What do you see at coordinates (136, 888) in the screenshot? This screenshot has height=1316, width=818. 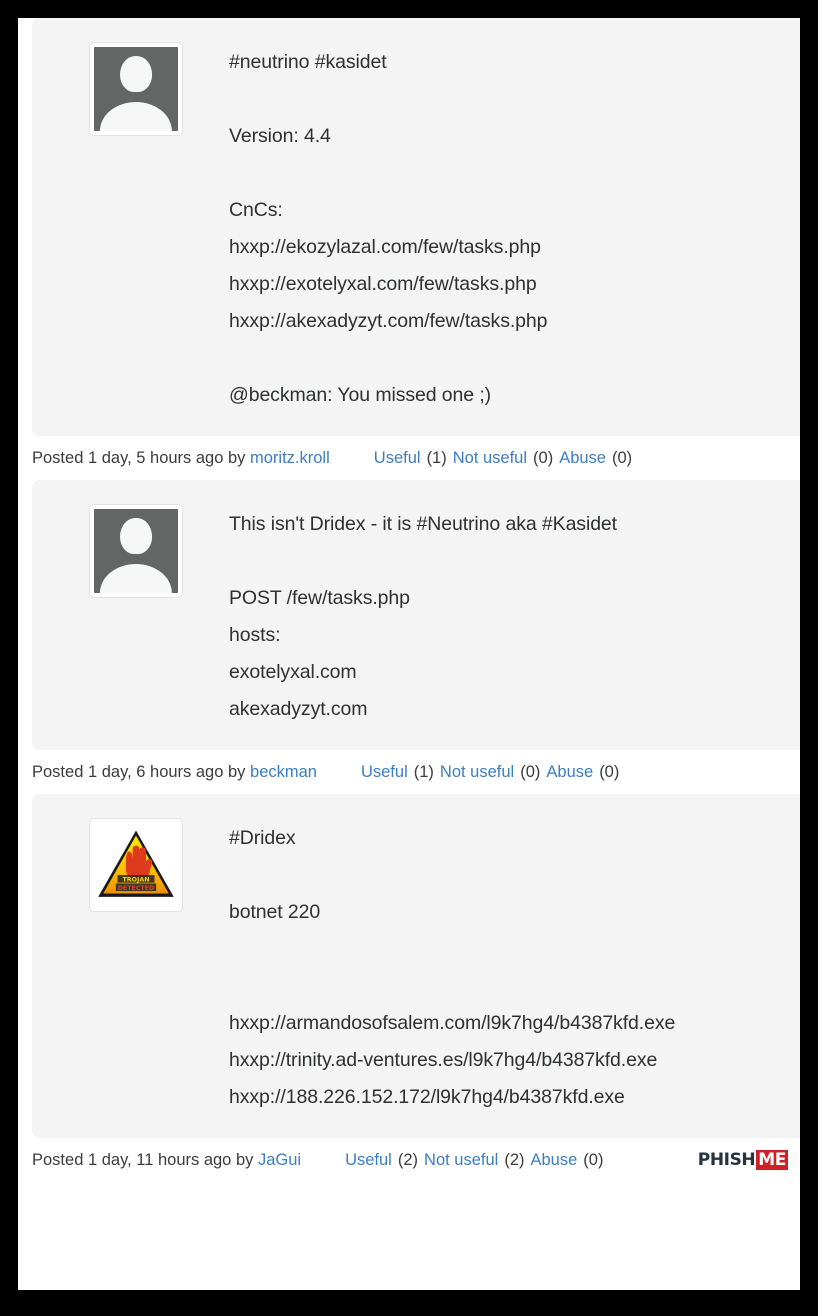 I see `svg-text: DETECTED` at bounding box center [136, 888].